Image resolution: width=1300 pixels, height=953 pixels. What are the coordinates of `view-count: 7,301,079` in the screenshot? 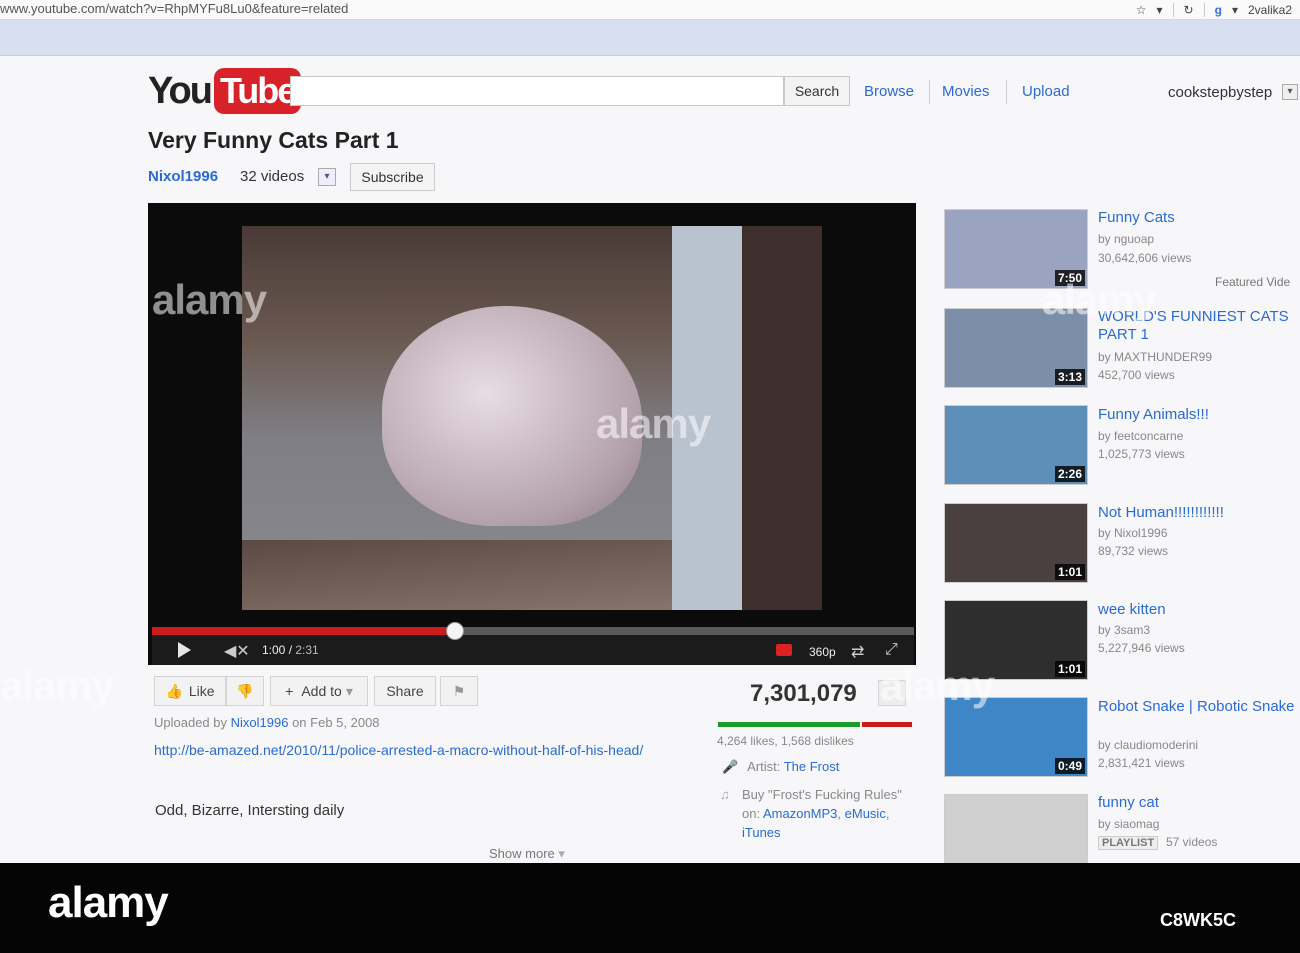 It's located at (803, 693).